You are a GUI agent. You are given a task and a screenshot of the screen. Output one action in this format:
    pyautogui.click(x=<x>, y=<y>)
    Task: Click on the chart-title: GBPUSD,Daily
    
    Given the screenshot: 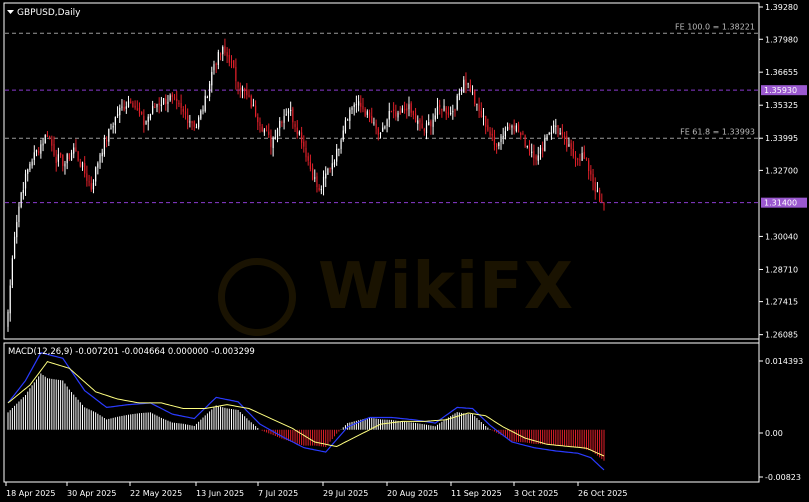 What is the action you would take?
    pyautogui.click(x=49, y=13)
    